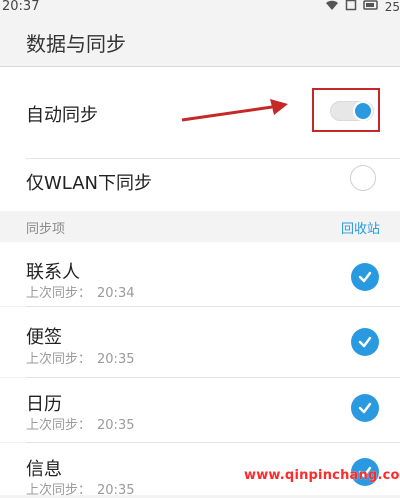  I want to click on page-header: 数据与同步, so click(200, 41).